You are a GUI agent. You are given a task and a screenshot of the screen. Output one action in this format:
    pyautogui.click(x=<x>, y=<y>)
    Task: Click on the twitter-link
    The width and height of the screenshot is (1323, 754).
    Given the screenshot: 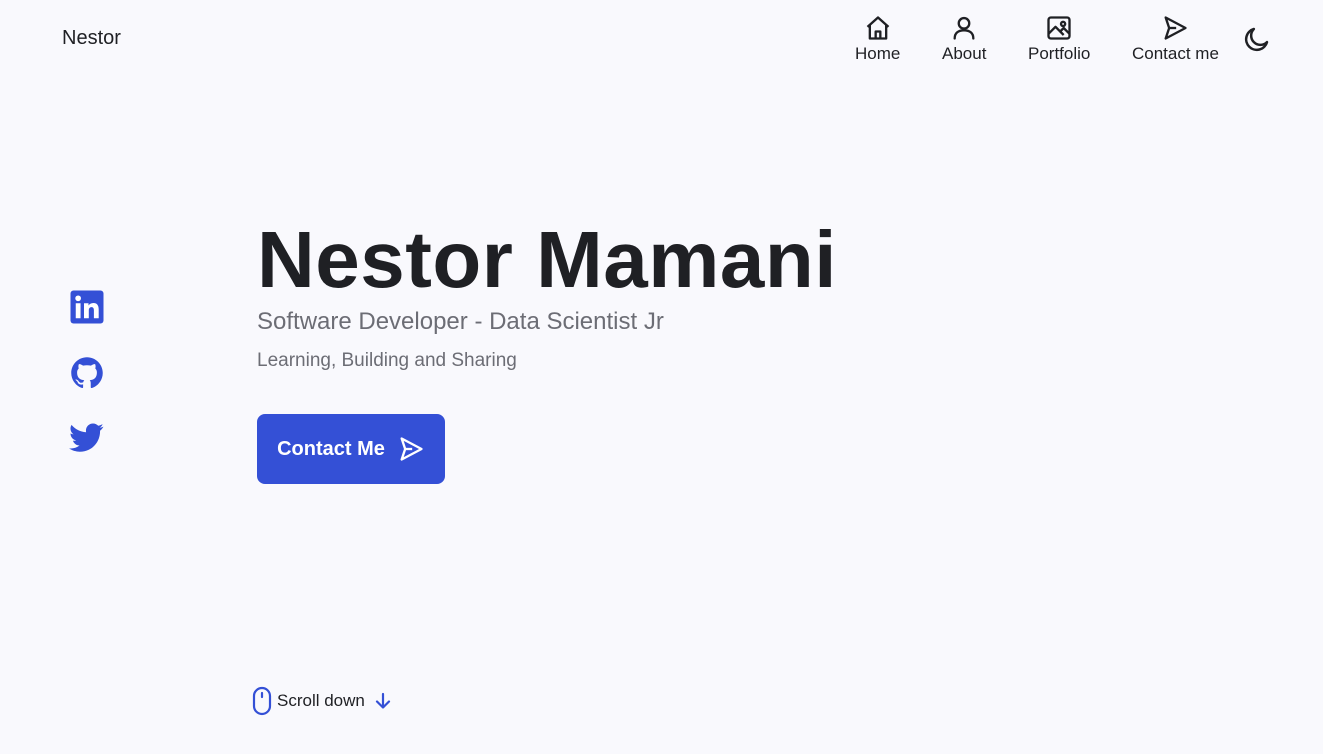 What is the action you would take?
    pyautogui.click(x=87, y=437)
    